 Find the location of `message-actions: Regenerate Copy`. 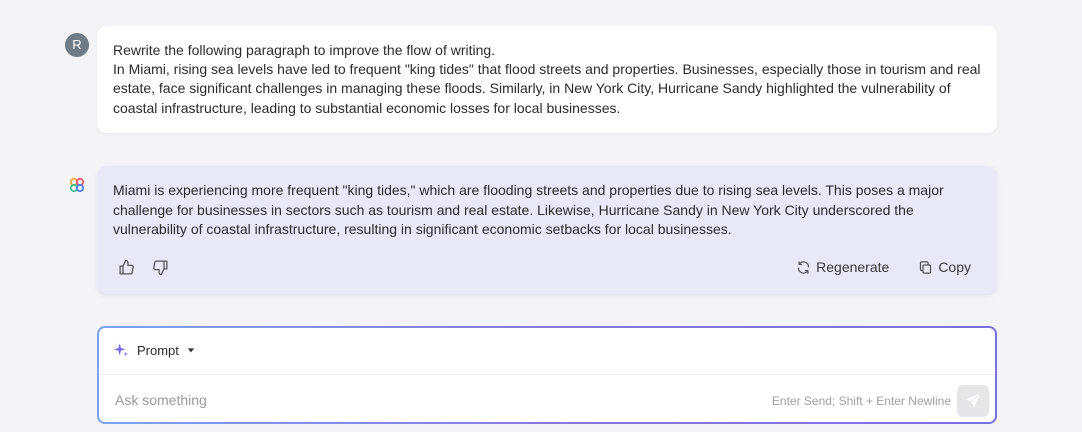

message-actions: Regenerate Copy is located at coordinates (883, 267).